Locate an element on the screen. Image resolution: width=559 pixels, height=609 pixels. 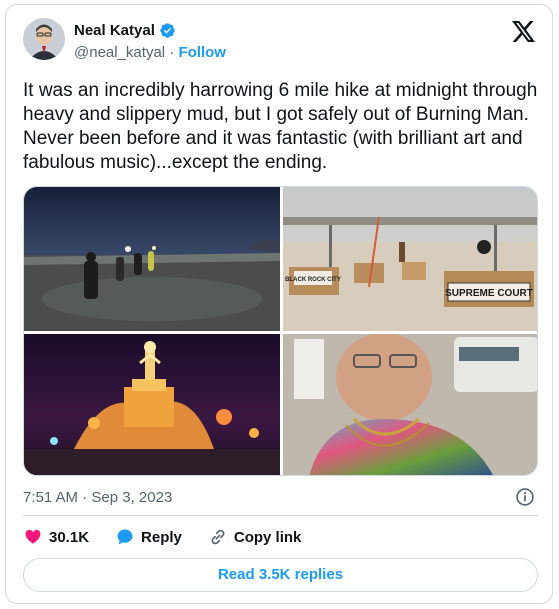
author-name: Neal Katyal is located at coordinates (114, 30).